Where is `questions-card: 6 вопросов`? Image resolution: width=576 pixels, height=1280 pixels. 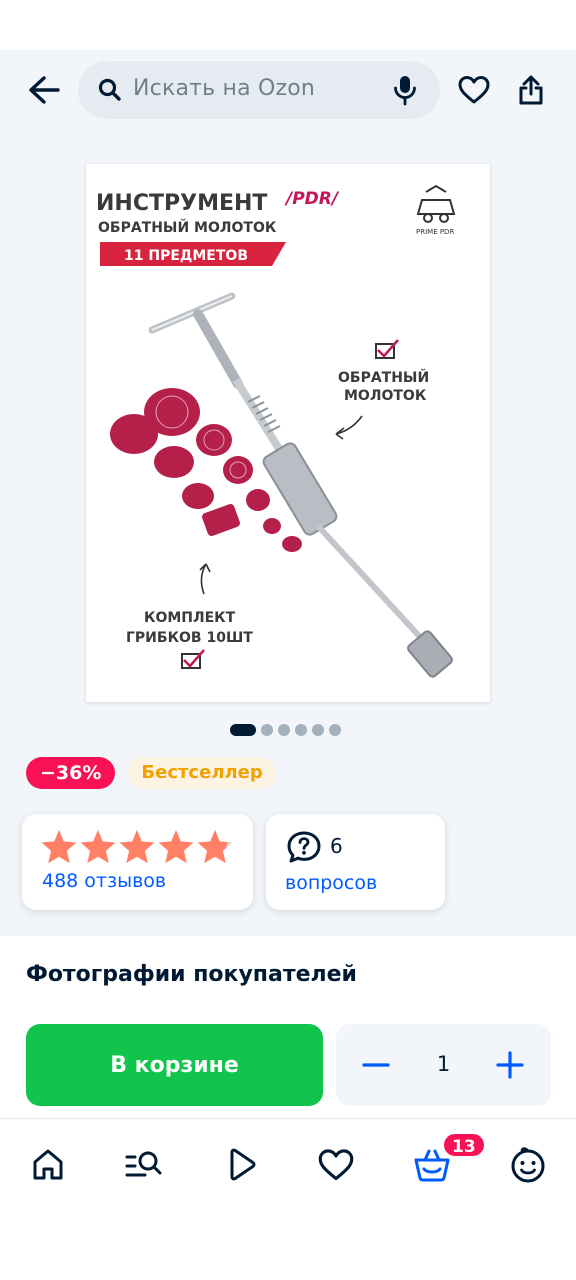
questions-card: 6 вопросов is located at coordinates (355, 862).